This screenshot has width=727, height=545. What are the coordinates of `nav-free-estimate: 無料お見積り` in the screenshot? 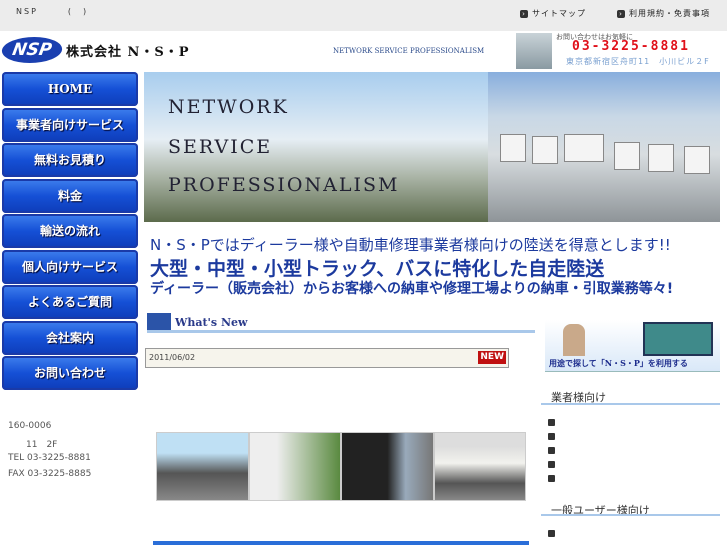 It's located at (70, 160).